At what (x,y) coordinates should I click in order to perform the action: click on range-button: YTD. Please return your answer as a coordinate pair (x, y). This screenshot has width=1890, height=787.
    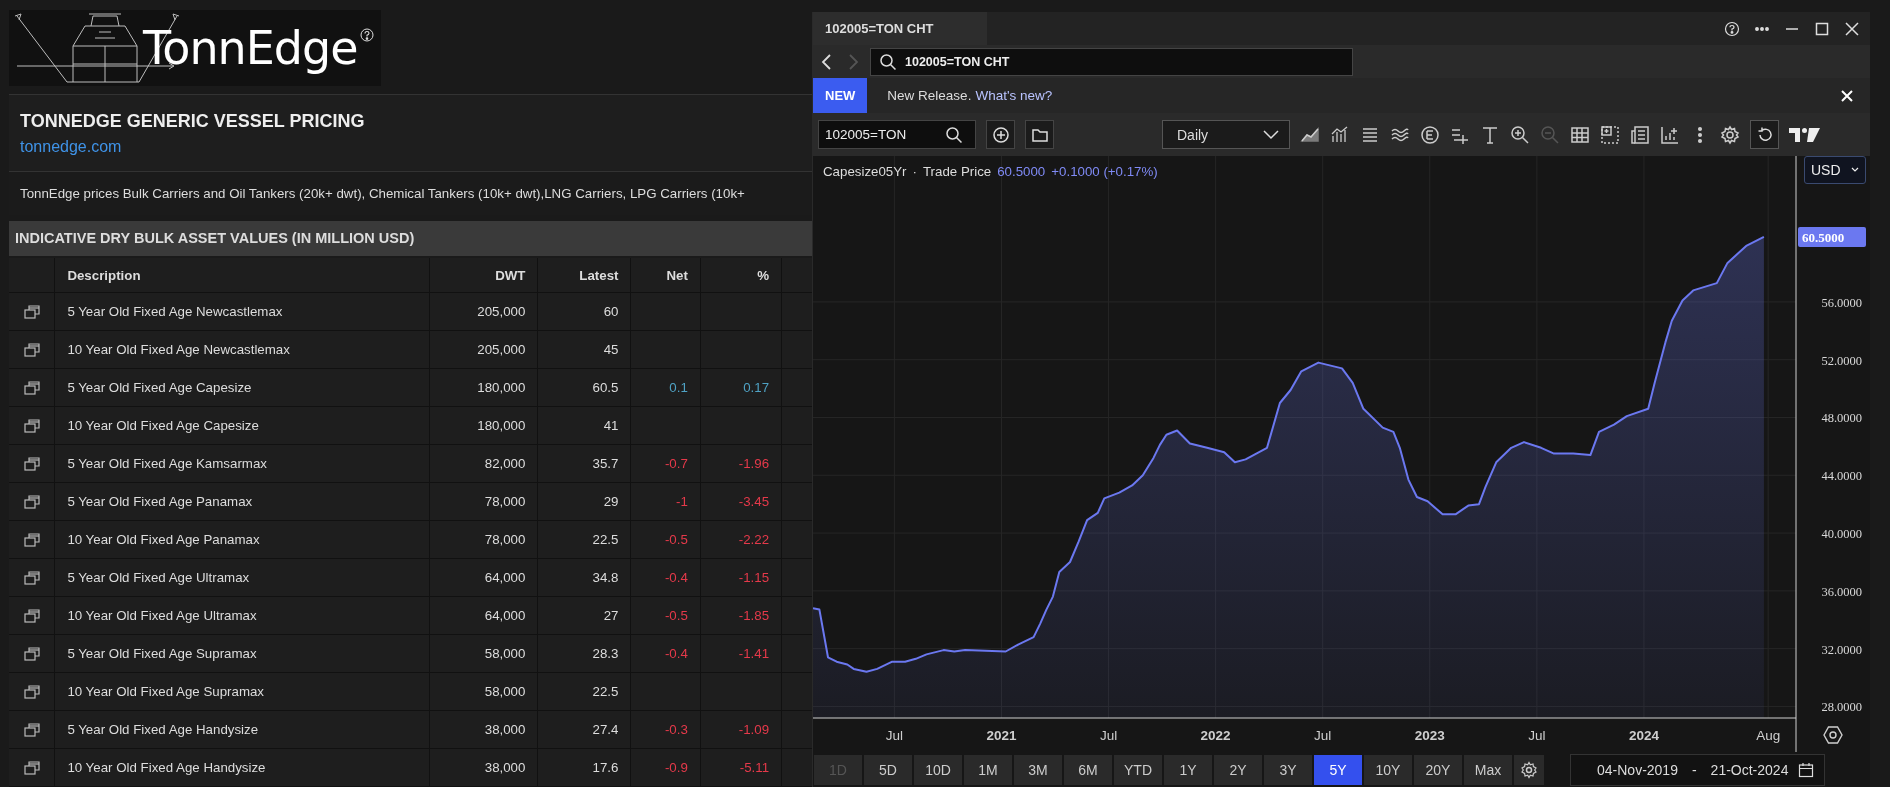
    Looking at the image, I should click on (1138, 769).